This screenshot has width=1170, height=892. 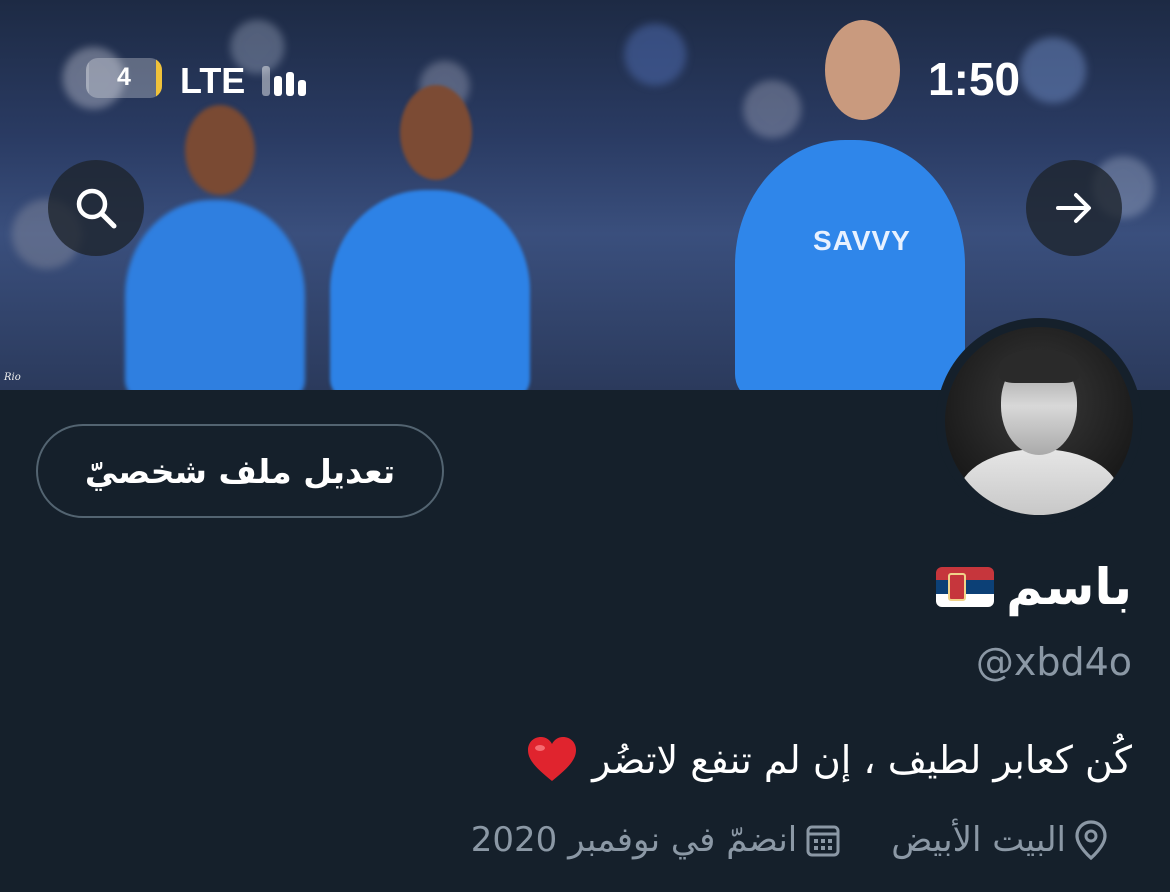 What do you see at coordinates (974, 79) in the screenshot?
I see `status-time: 1:50` at bounding box center [974, 79].